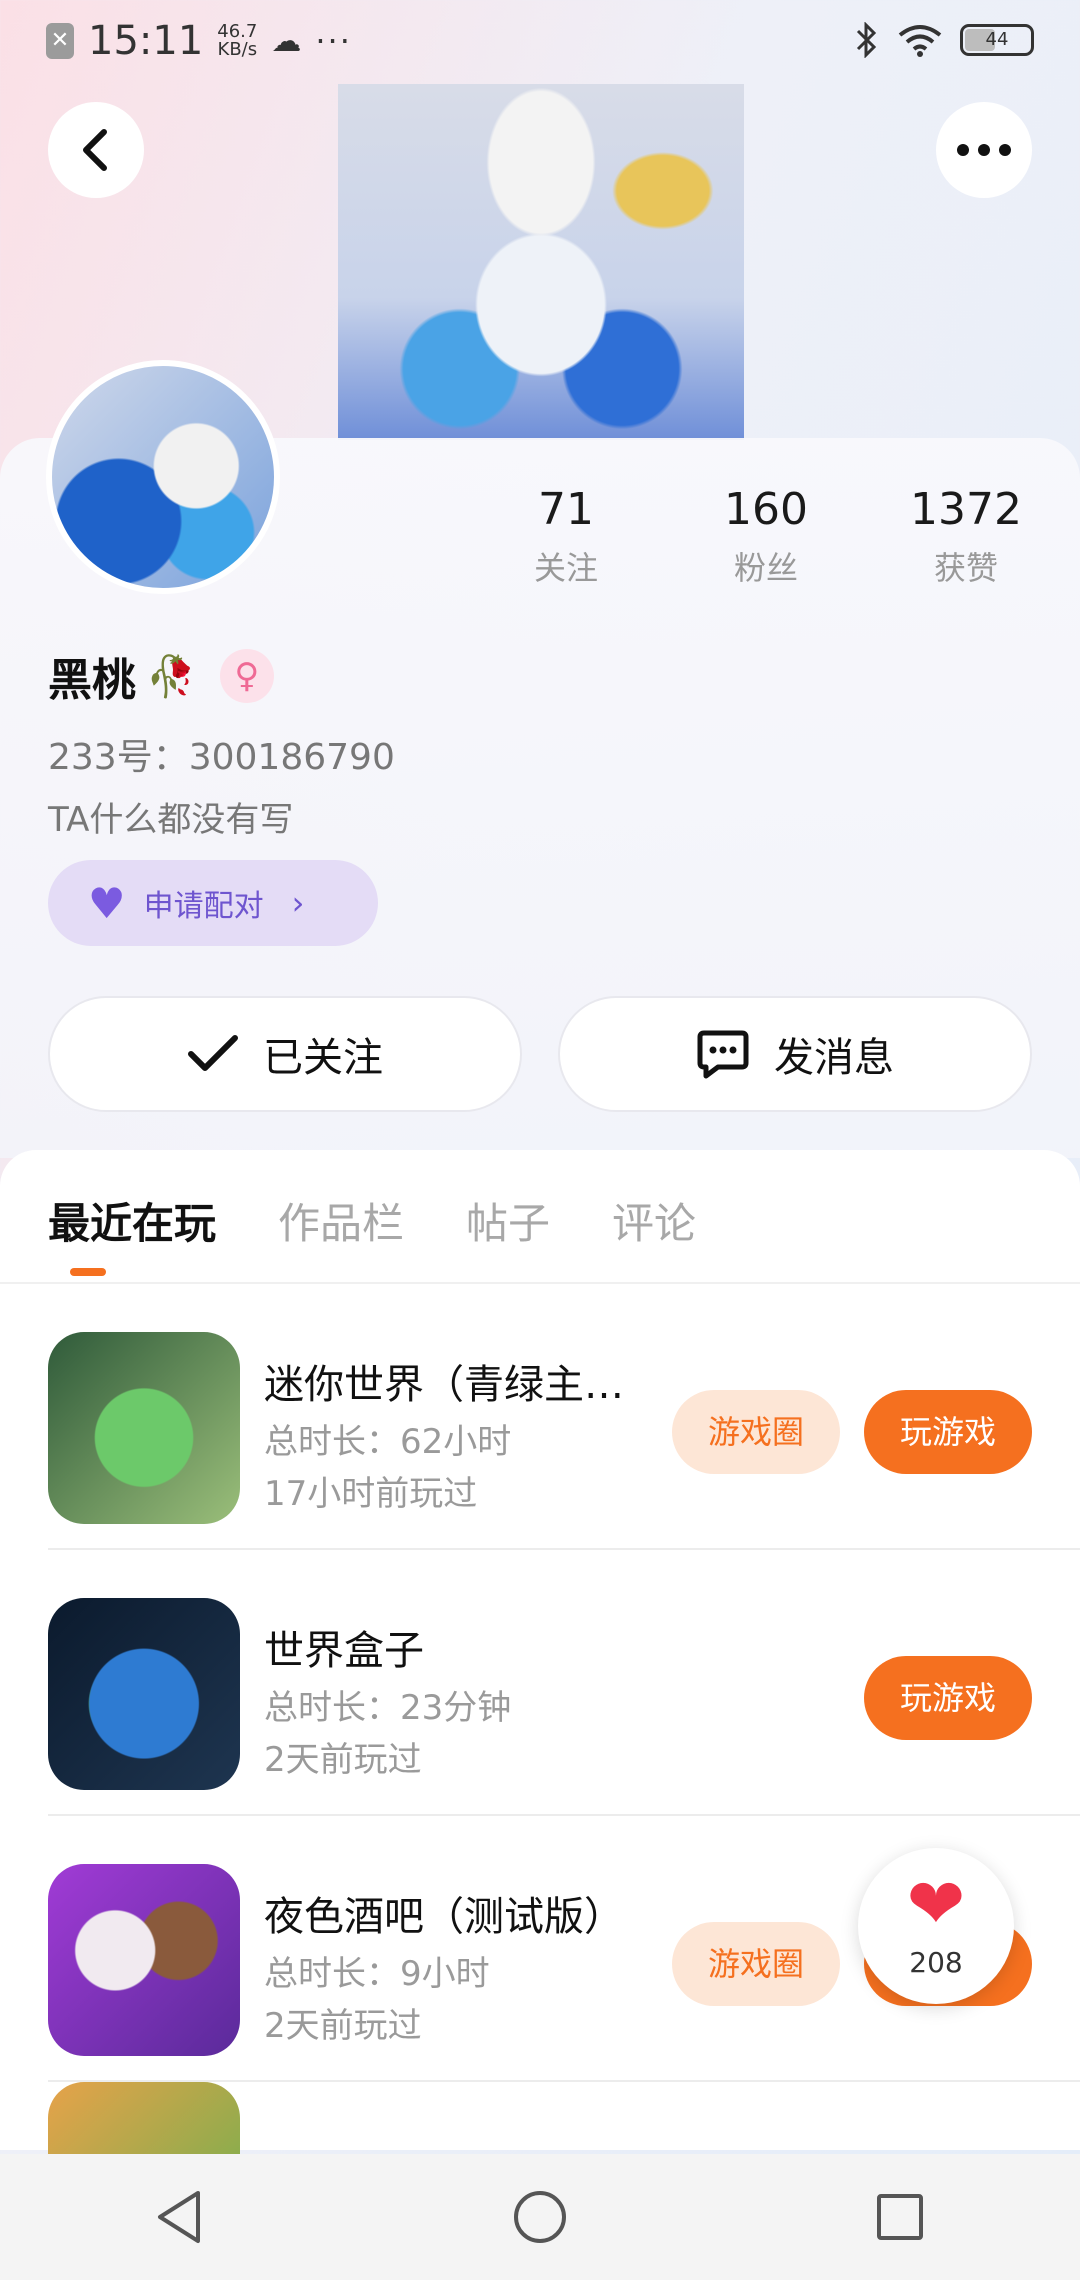 Image resolution: width=1080 pixels, height=2280 pixels. I want to click on like-count: 208, so click(936, 1962).